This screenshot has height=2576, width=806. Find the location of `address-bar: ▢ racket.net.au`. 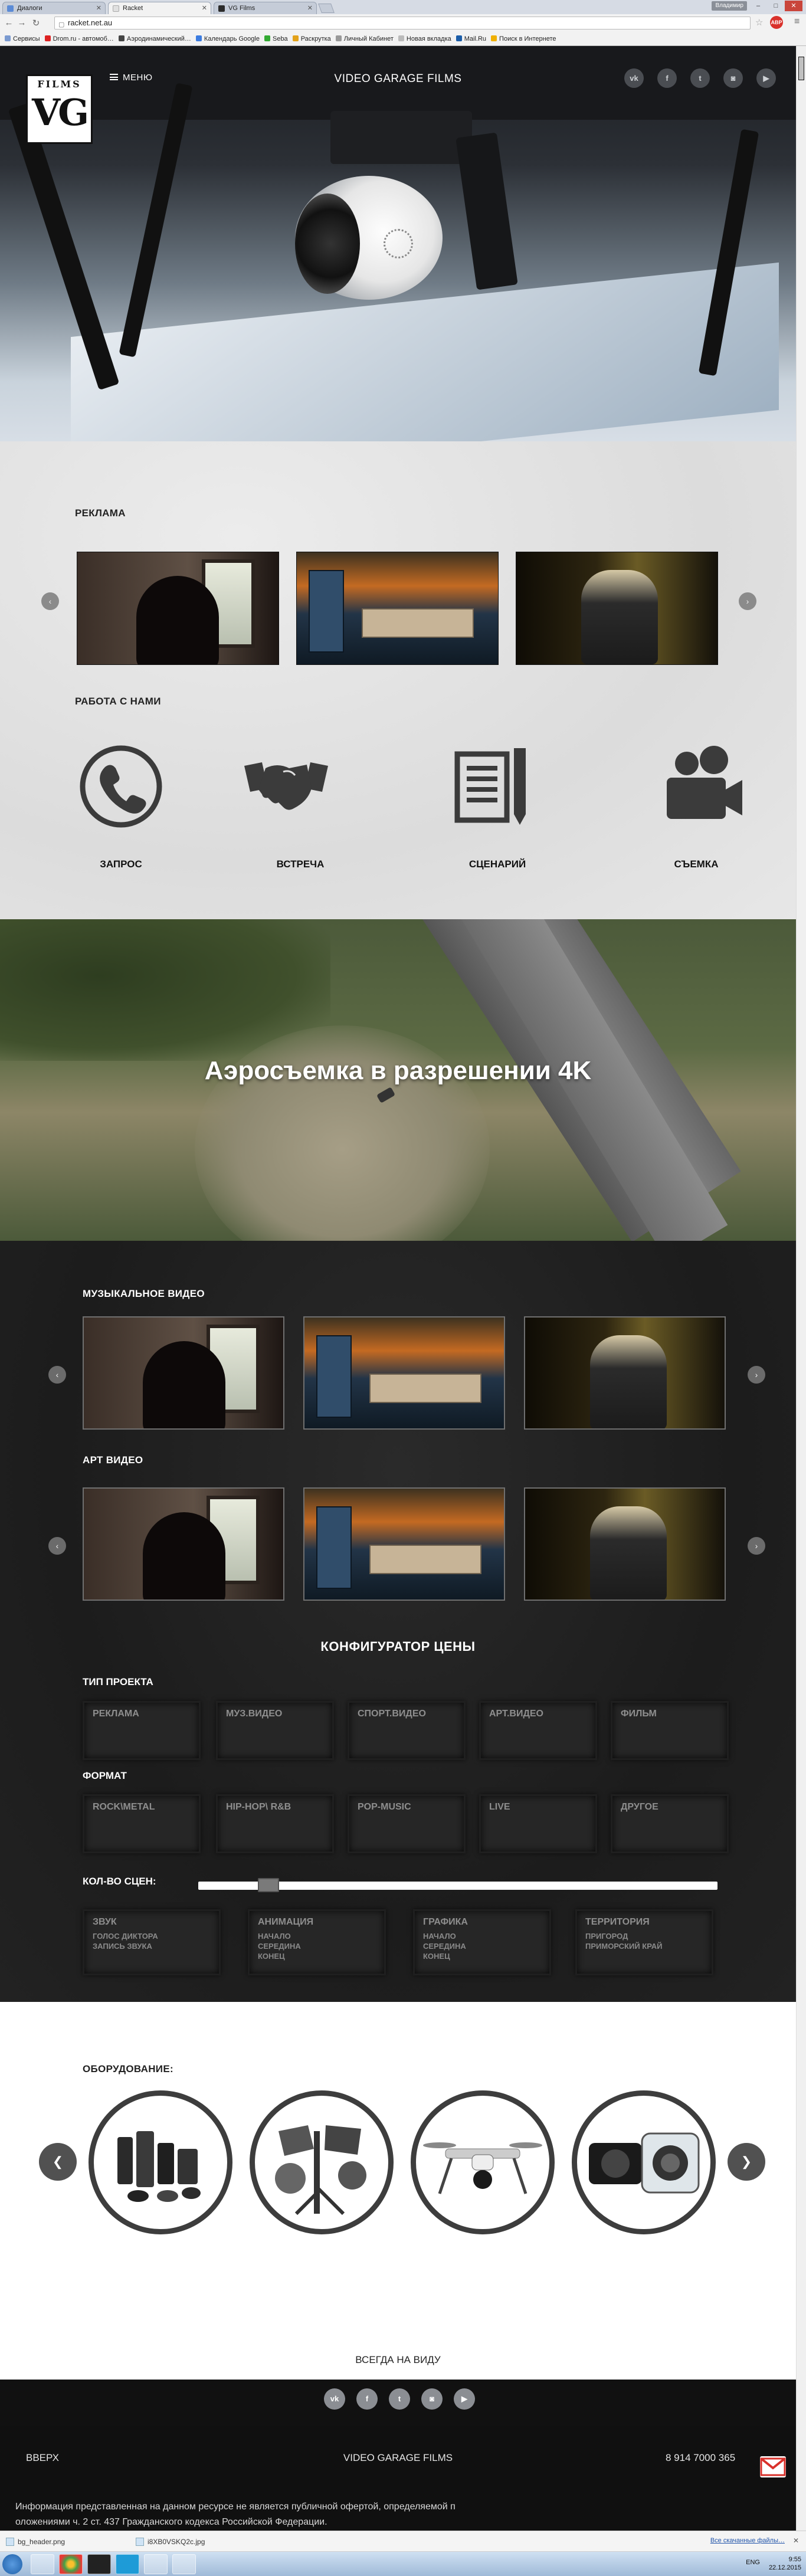

address-bar: ▢ racket.net.au is located at coordinates (402, 23).